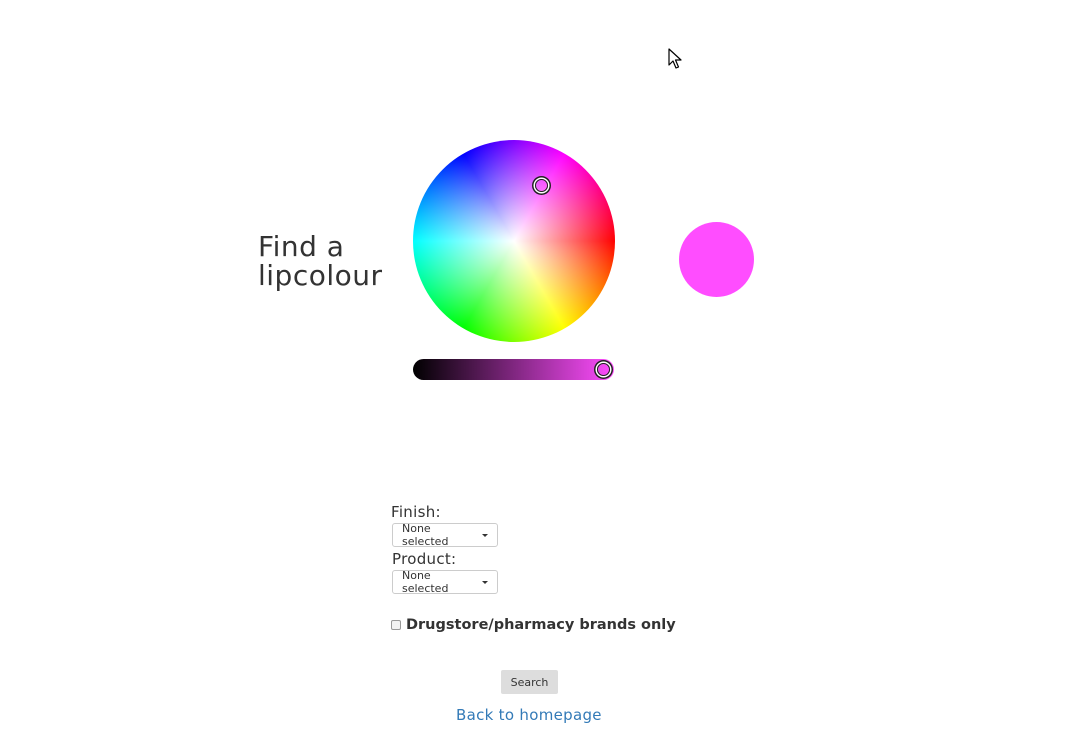  I want to click on page-title-line-2: lipcolour, so click(320, 275).